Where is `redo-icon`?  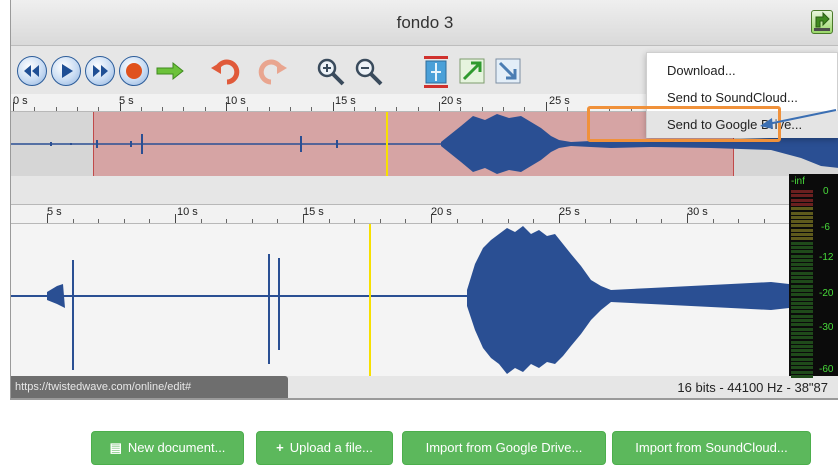 redo-icon is located at coordinates (272, 72).